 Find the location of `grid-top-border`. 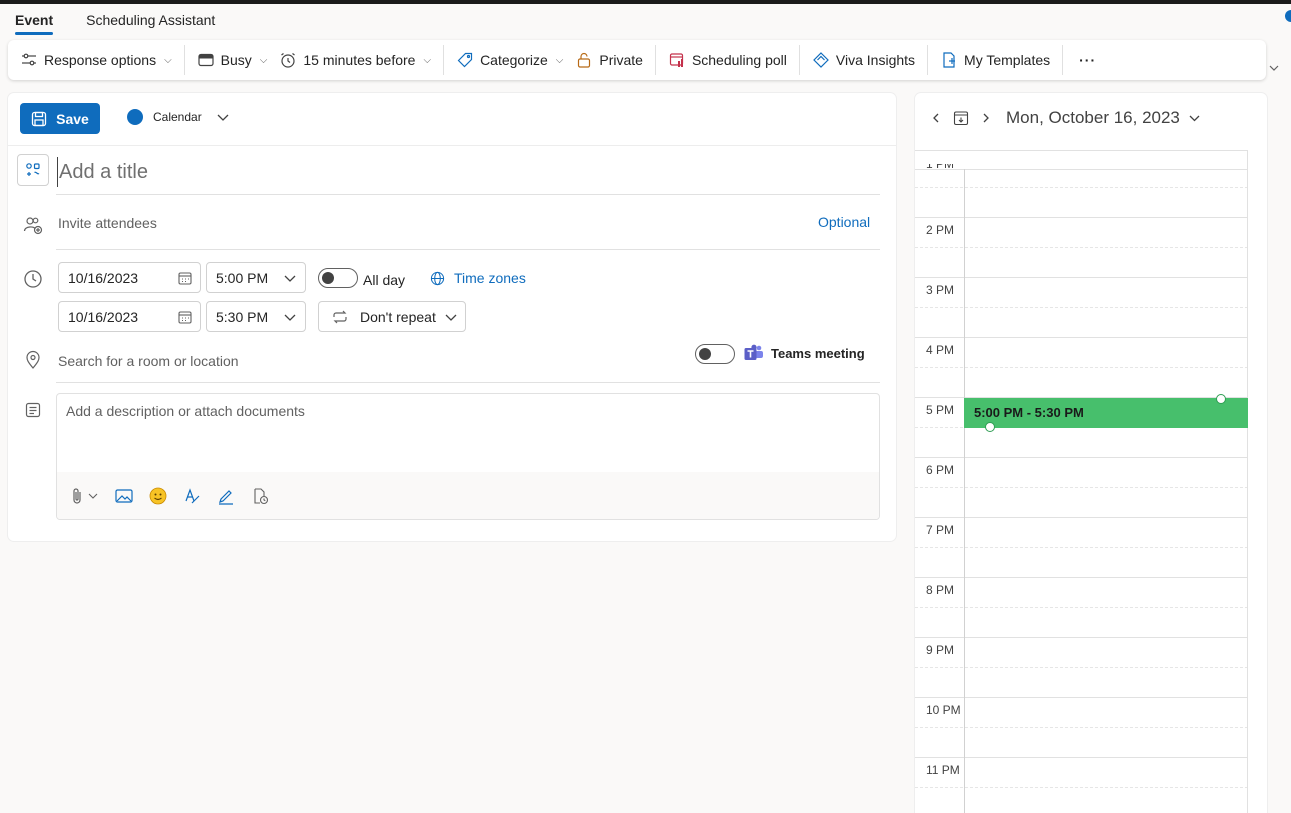

grid-top-border is located at coordinates (1081, 150).